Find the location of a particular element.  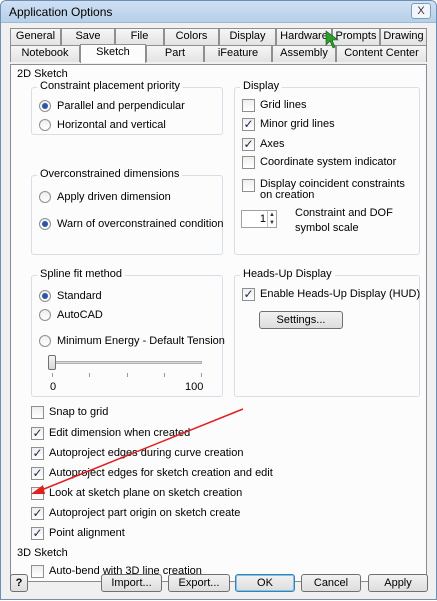

spin-down-icon: ▼ is located at coordinates (271, 223).